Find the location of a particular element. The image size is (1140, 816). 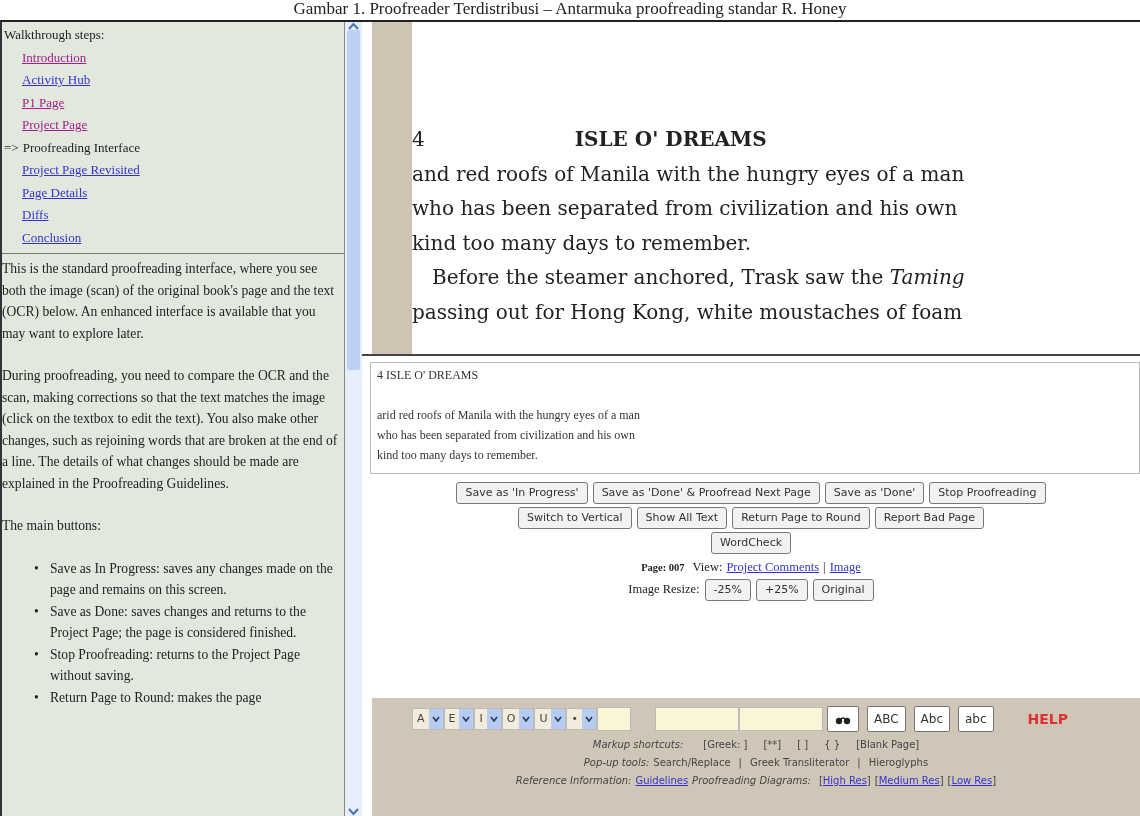

markup-shortcut: [**] is located at coordinates (772, 744).